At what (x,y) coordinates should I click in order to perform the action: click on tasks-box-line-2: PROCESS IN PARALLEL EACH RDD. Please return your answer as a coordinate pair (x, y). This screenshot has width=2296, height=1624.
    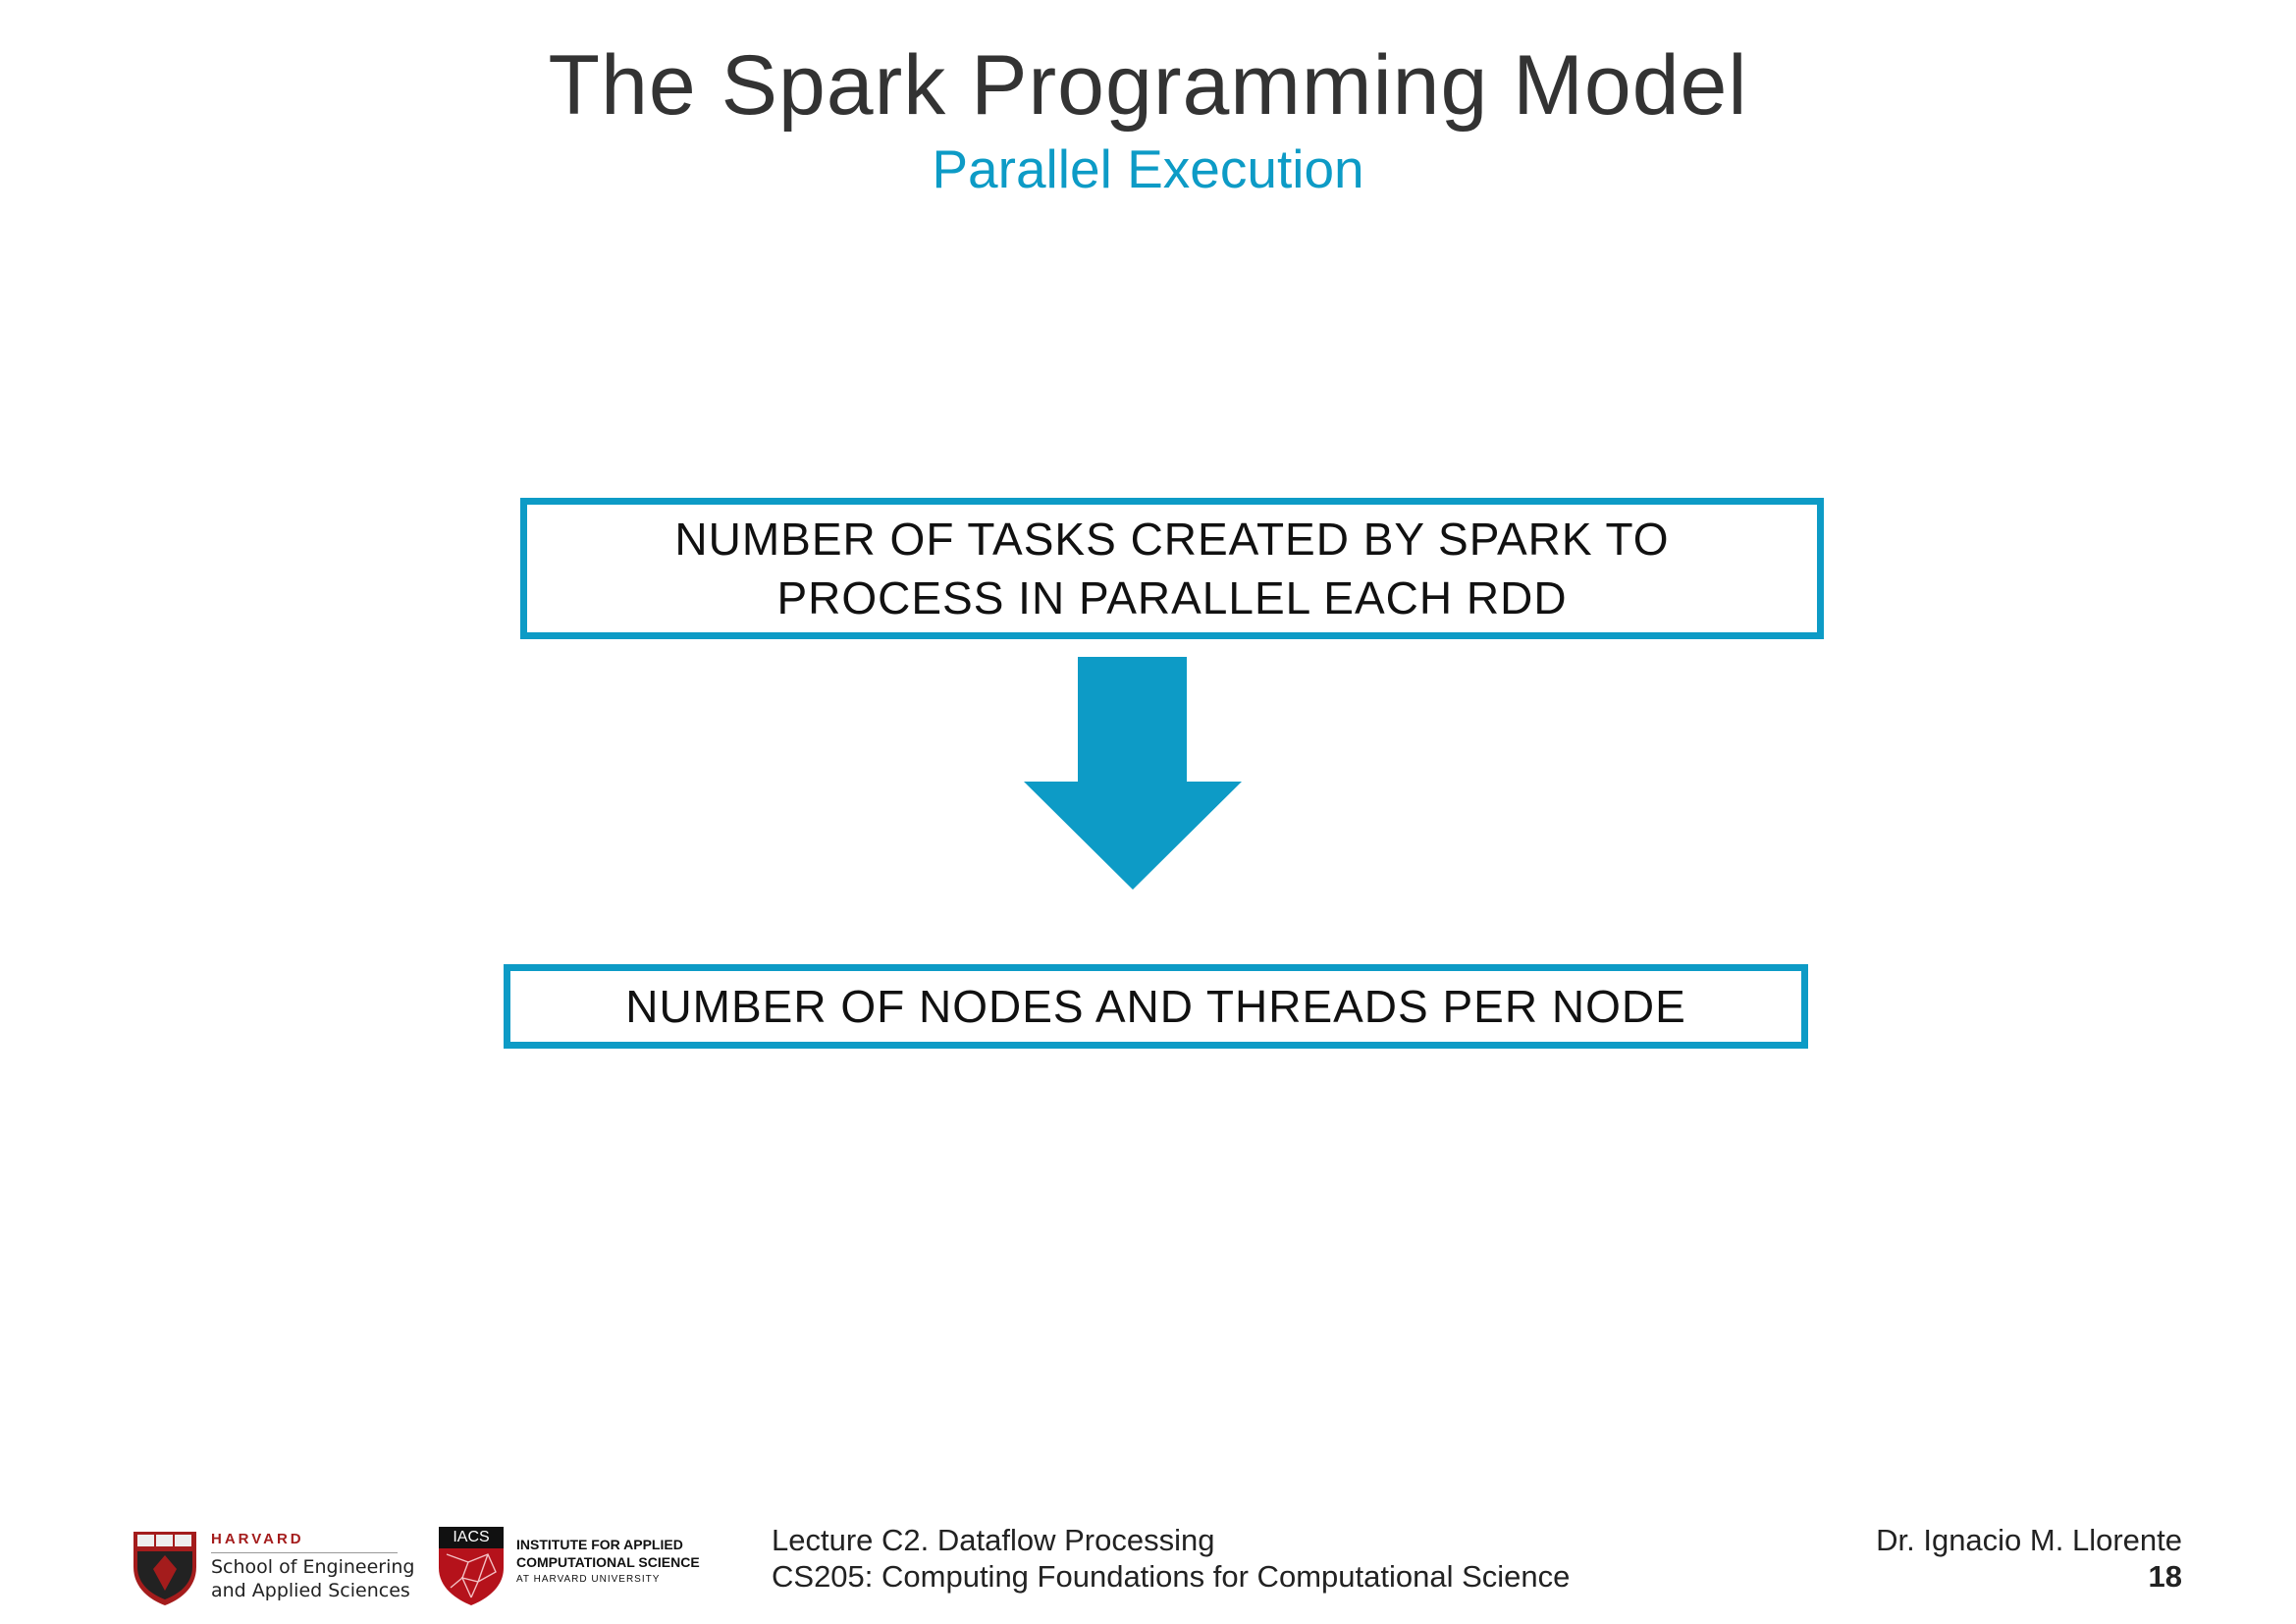
    Looking at the image, I should click on (1172, 597).